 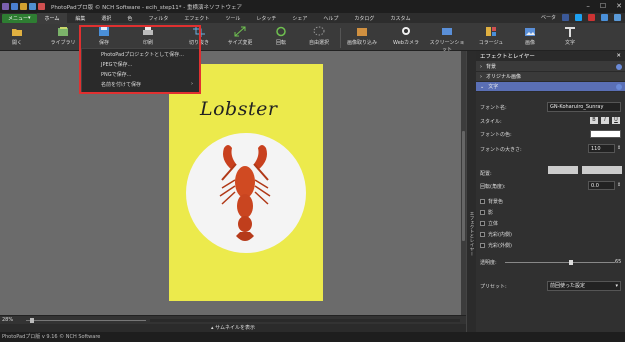 I want to click on image-title-text: Lobster, so click(x=238, y=109).